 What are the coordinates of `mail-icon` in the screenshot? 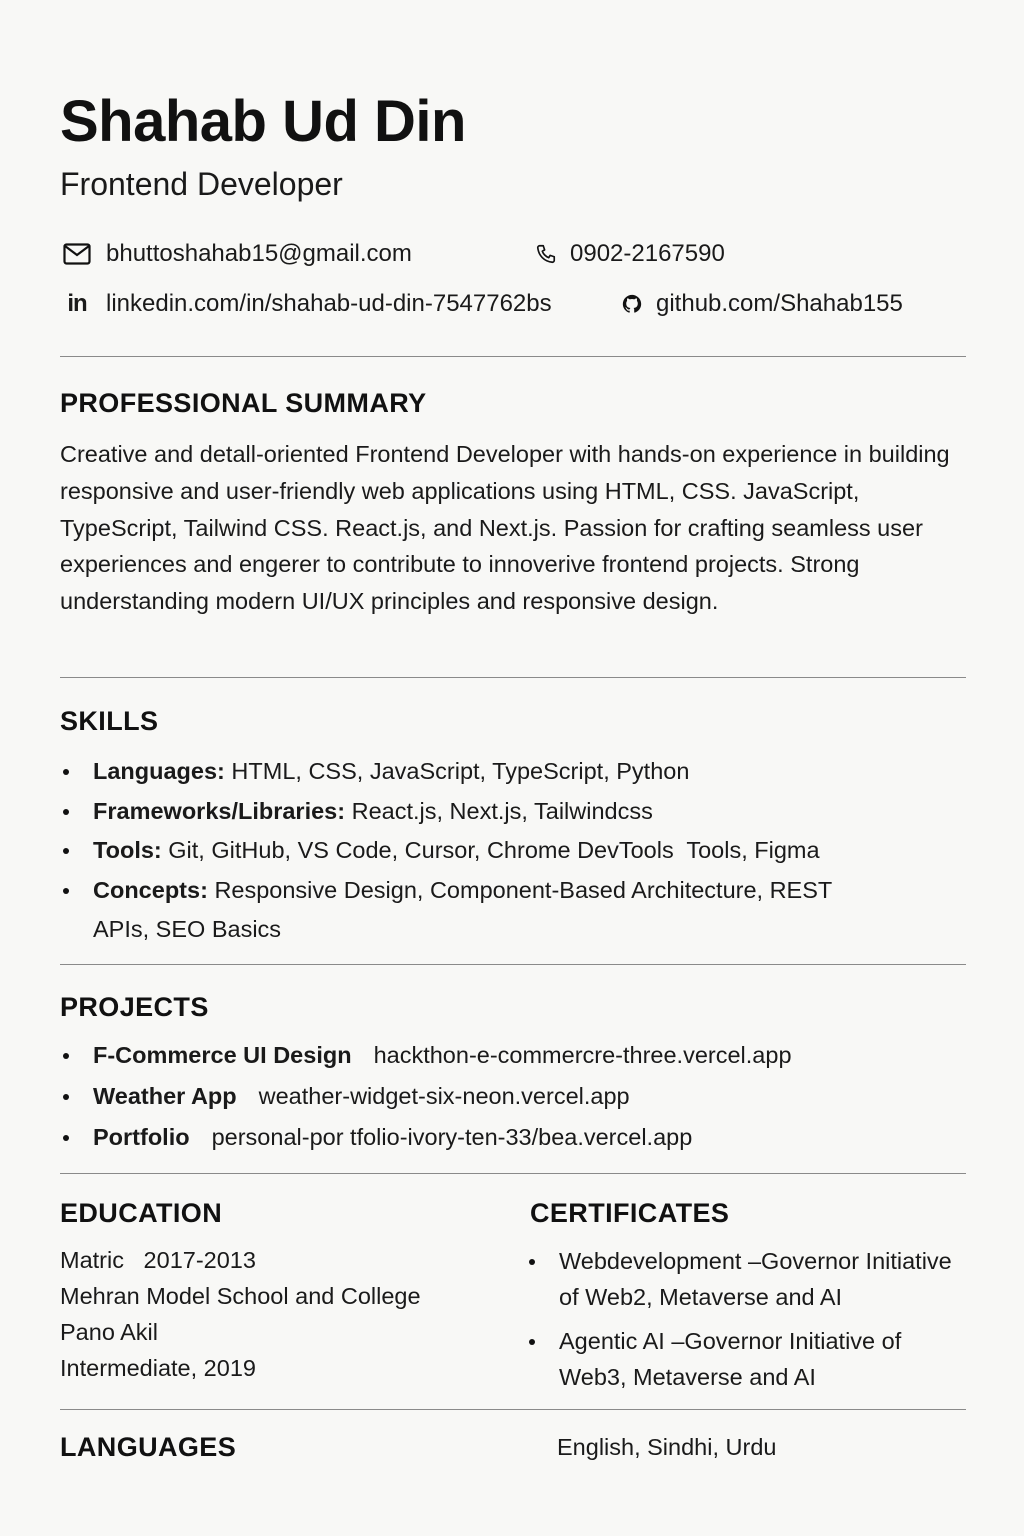 It's located at (77, 254).